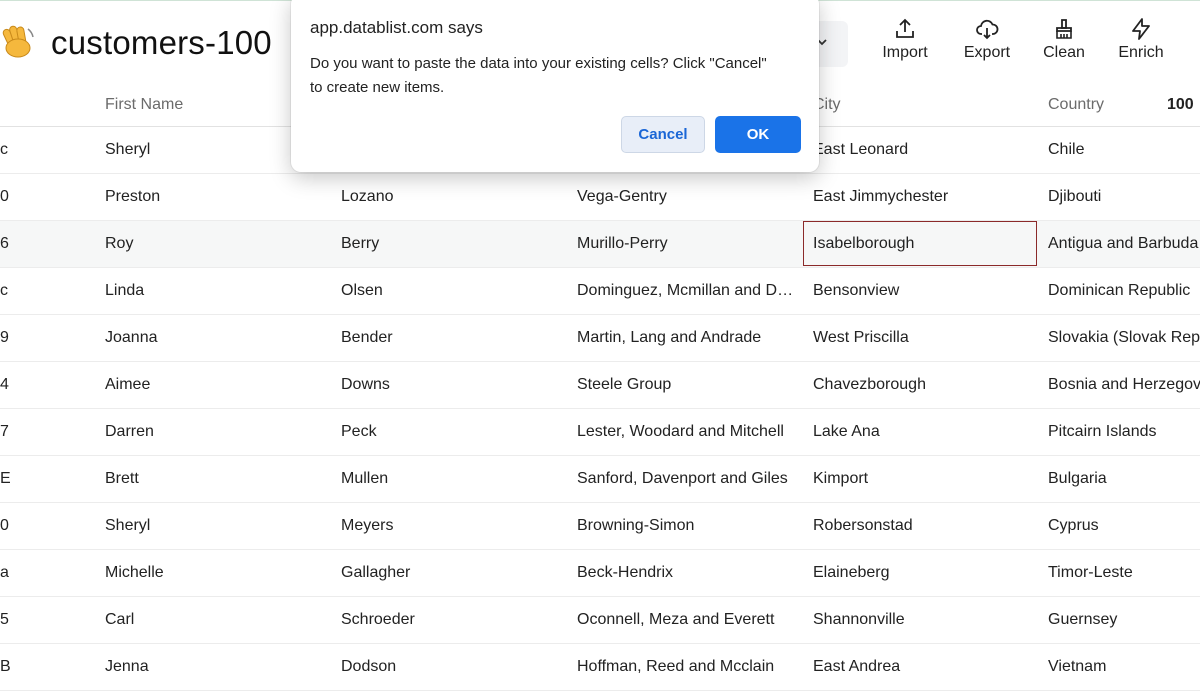  Describe the element at coordinates (5, 478) in the screenshot. I see `row-id: E` at that location.